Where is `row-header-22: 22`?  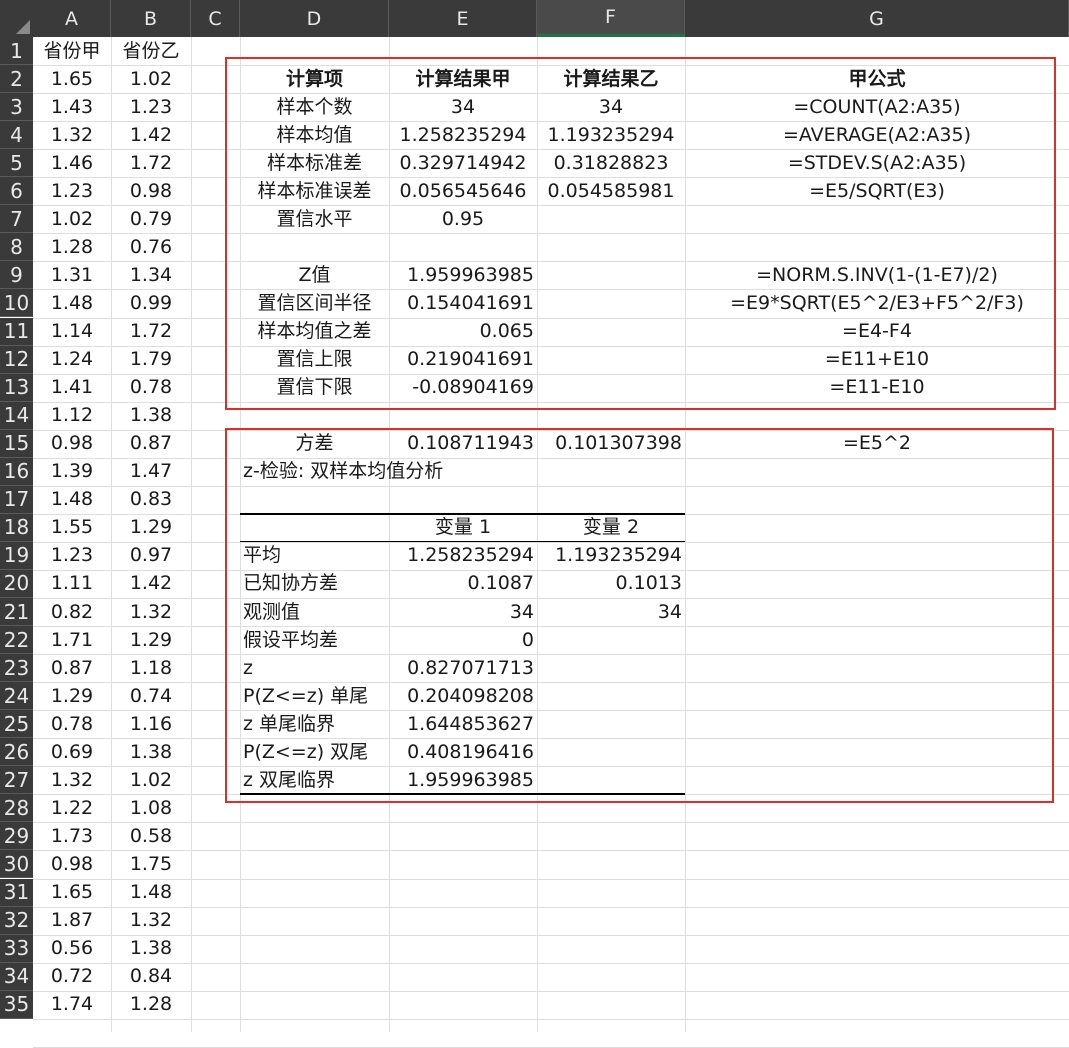 row-header-22: 22 is located at coordinates (16, 640).